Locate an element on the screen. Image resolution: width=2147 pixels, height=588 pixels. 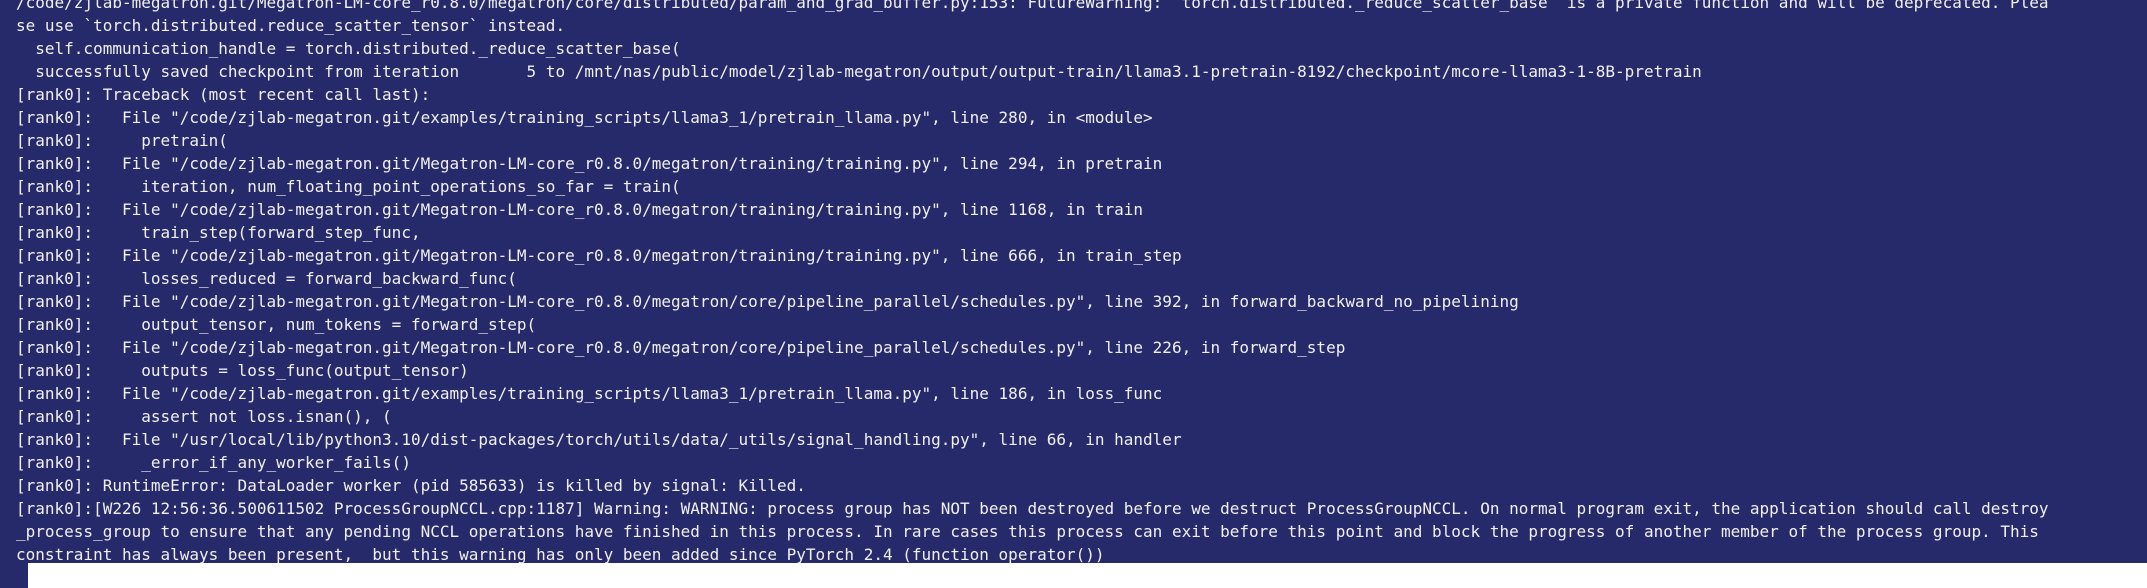
terminal-line: [rank0]: _error_if_any_worker_fails() is located at coordinates (213, 462).